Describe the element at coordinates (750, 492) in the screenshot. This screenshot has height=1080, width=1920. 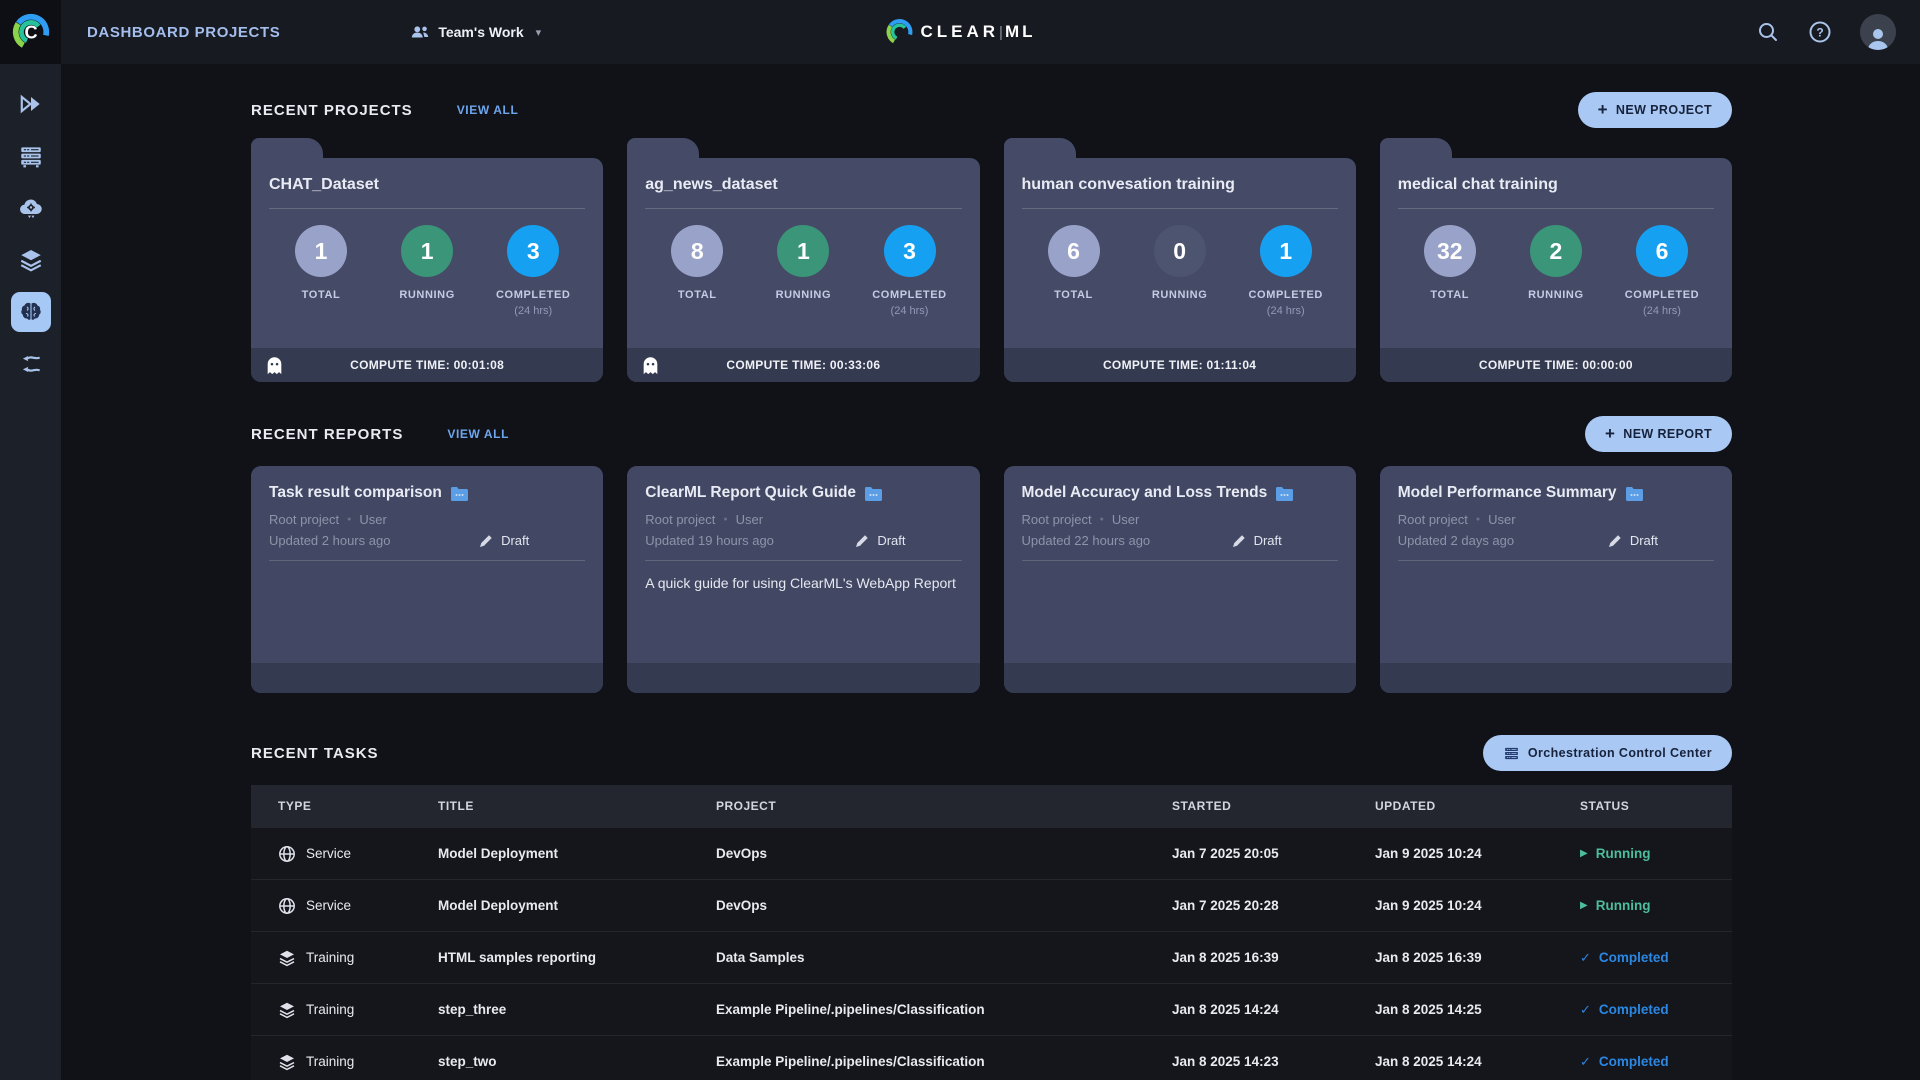
I see `report-title: ClearML Report Quick Guide` at that location.